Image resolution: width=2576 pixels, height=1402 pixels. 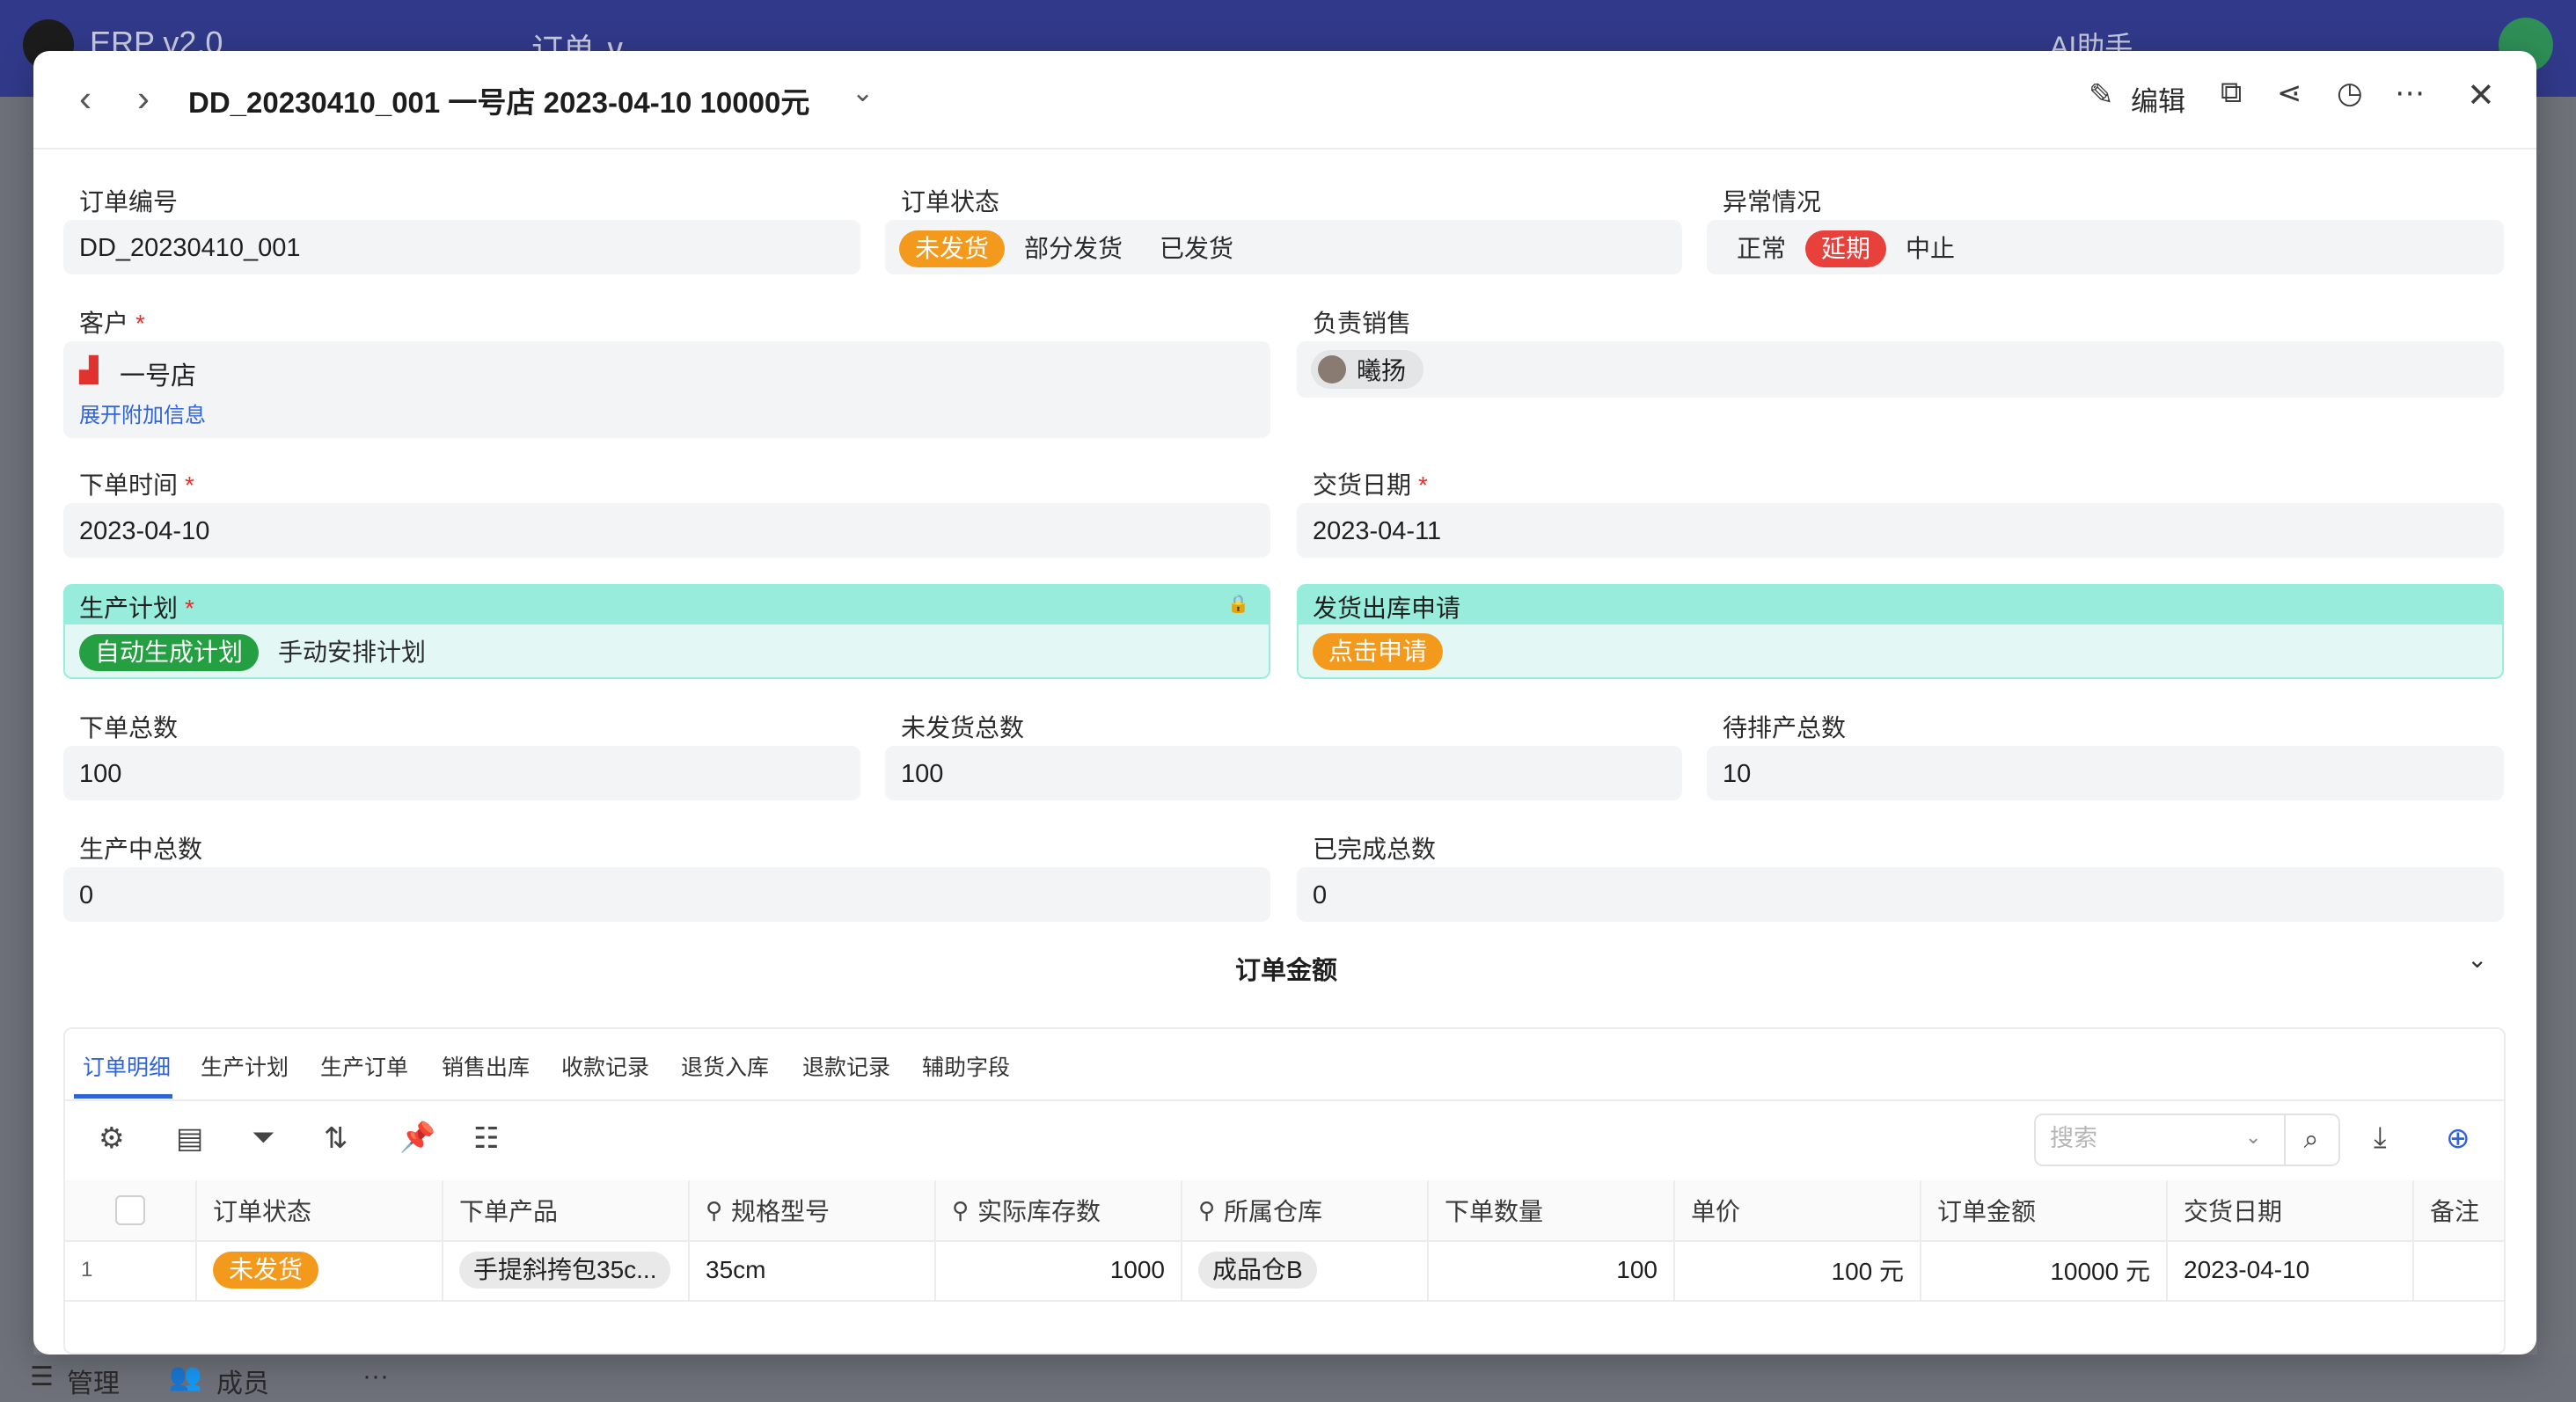 What do you see at coordinates (130, 1210) in the screenshot?
I see `select-all-checkbox` at bounding box center [130, 1210].